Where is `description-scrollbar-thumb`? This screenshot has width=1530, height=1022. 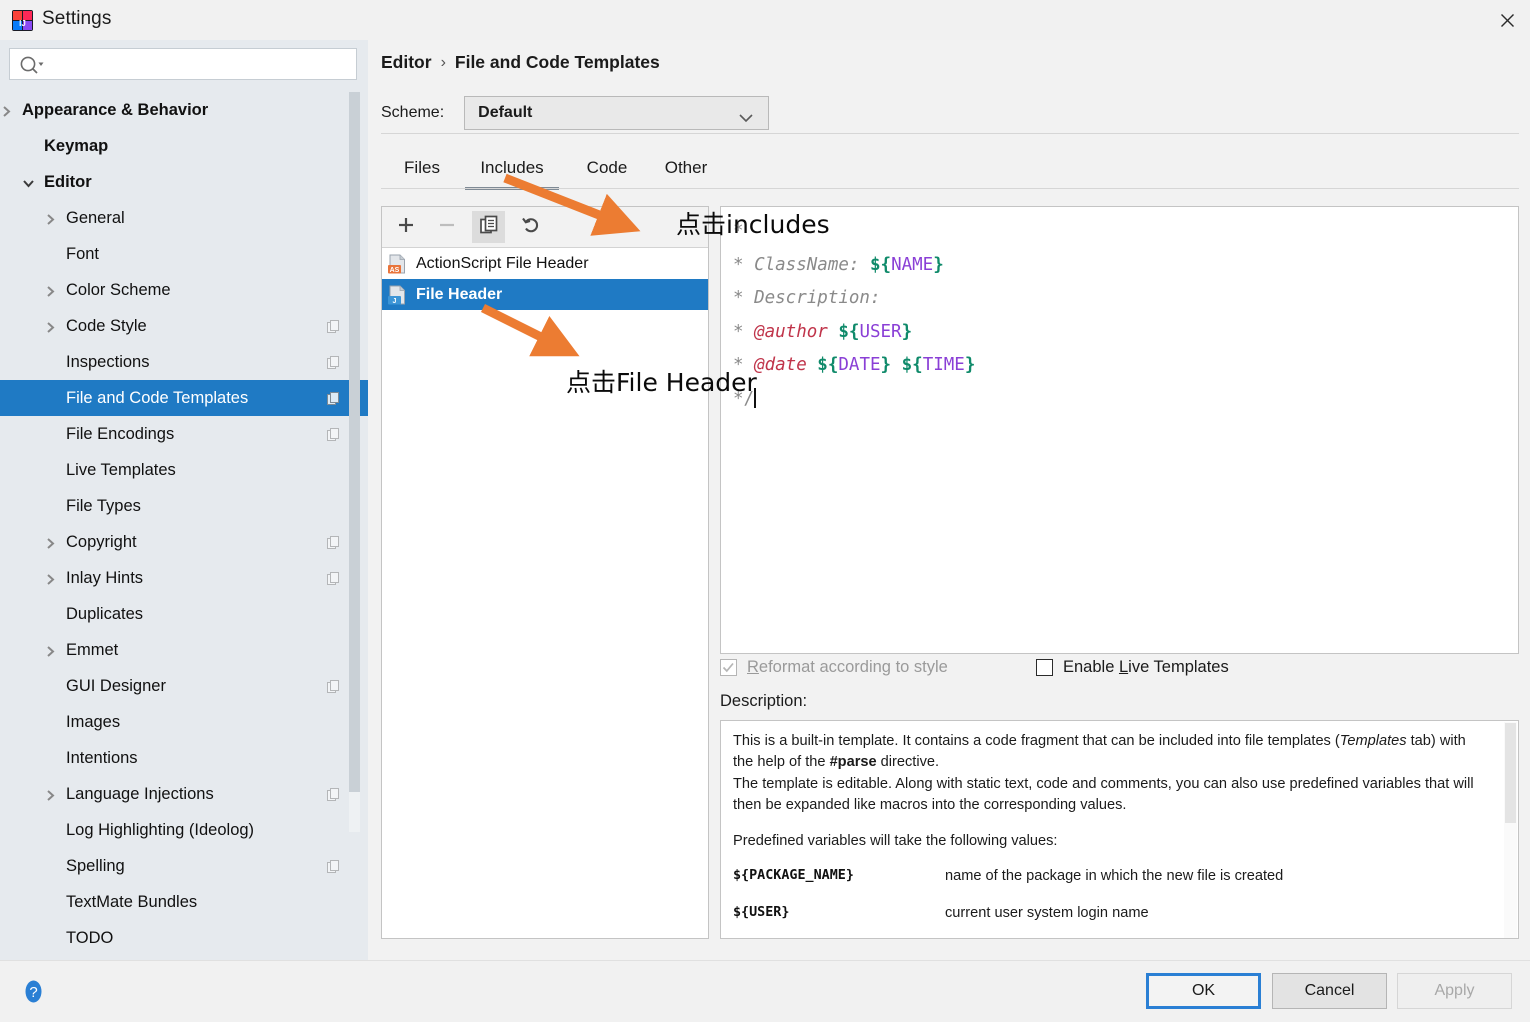 description-scrollbar-thumb is located at coordinates (1510, 773).